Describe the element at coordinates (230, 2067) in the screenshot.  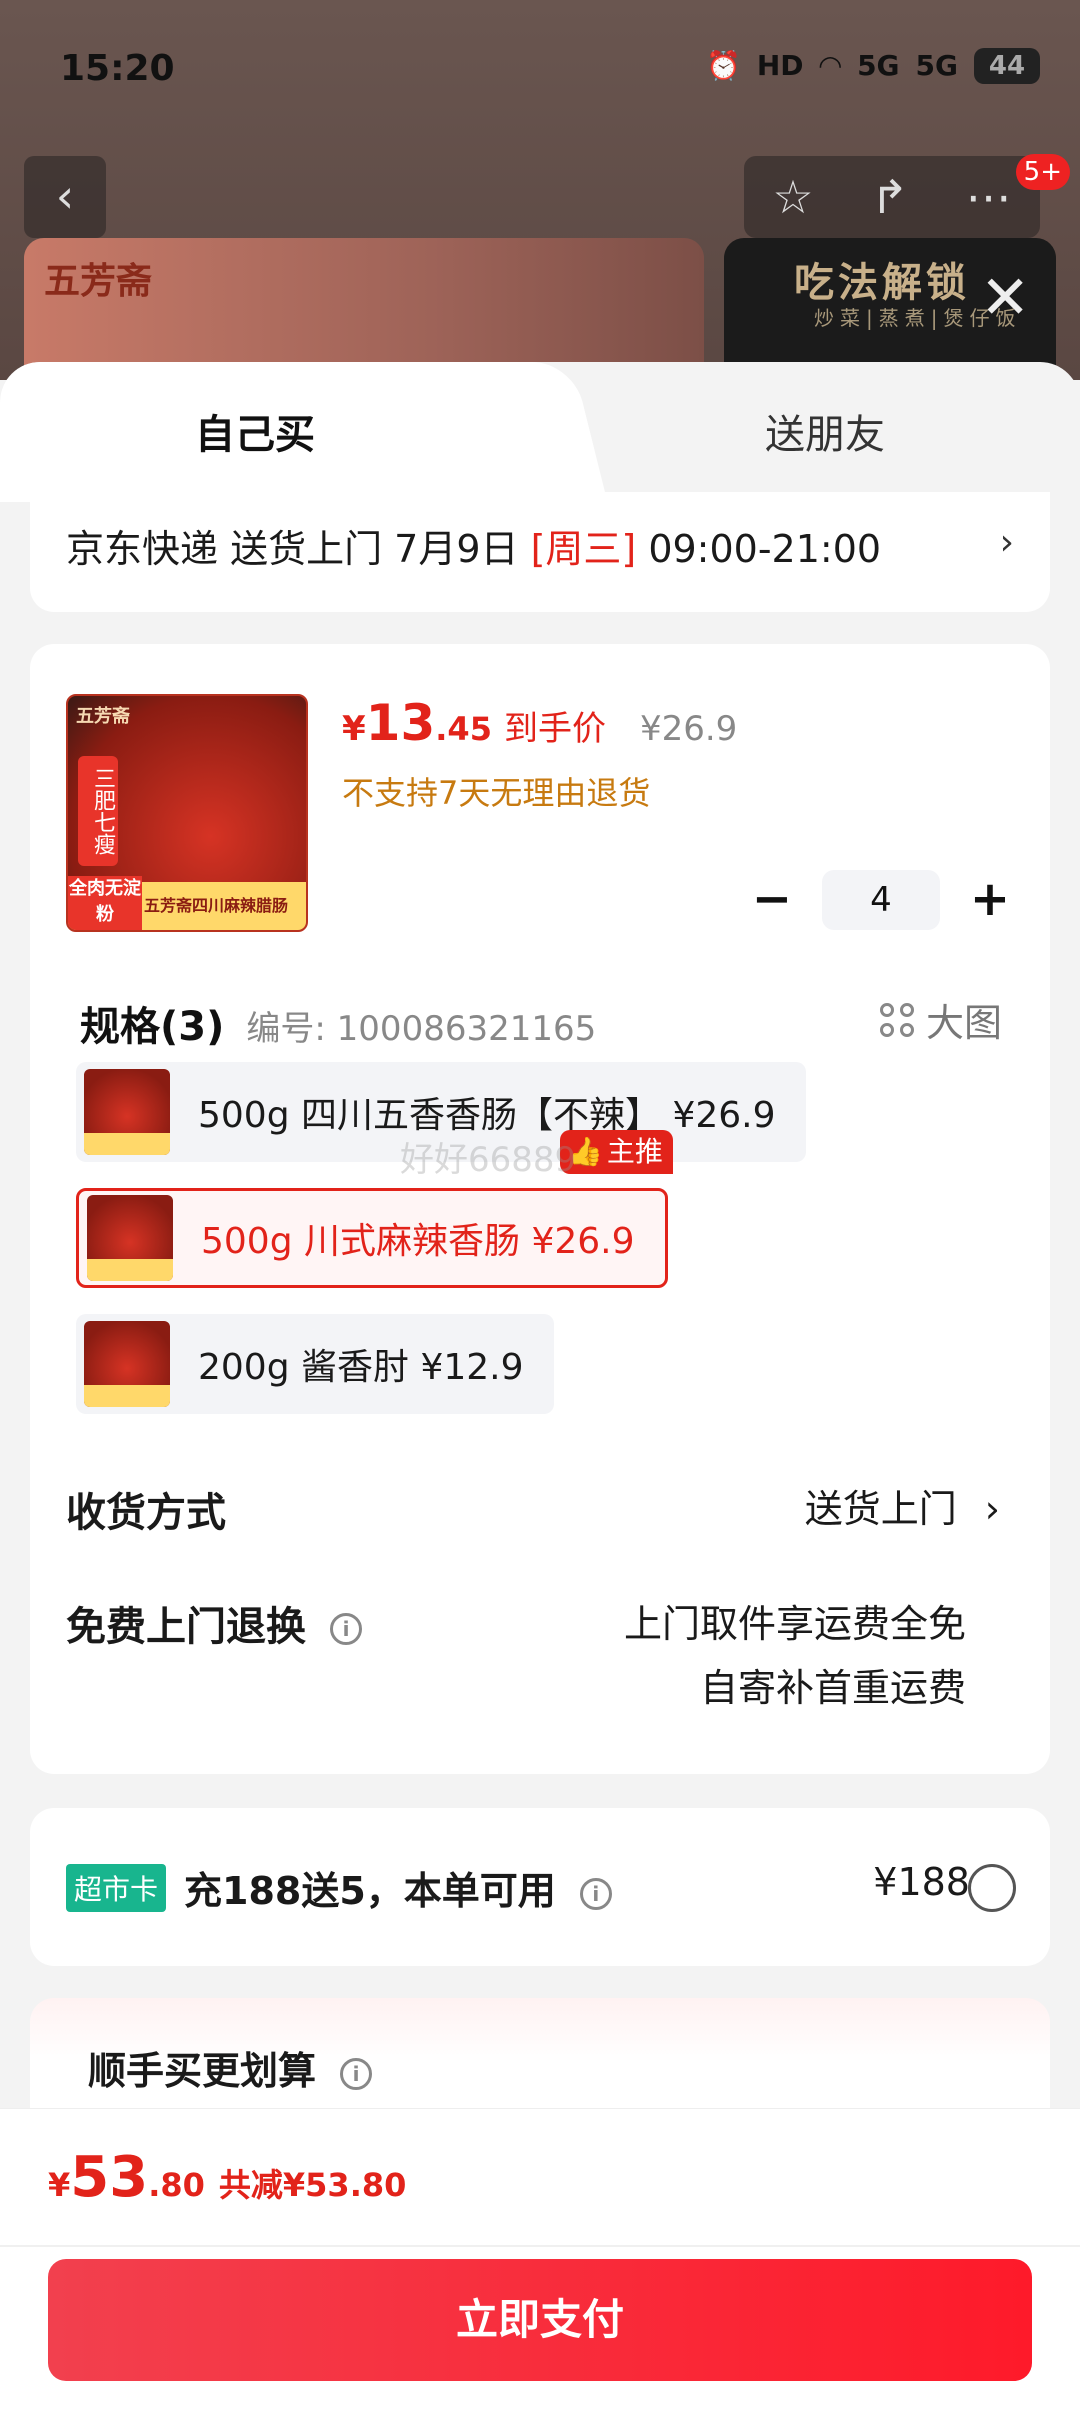
I see `extra-deals-title: 顺手买更划算 i` at that location.